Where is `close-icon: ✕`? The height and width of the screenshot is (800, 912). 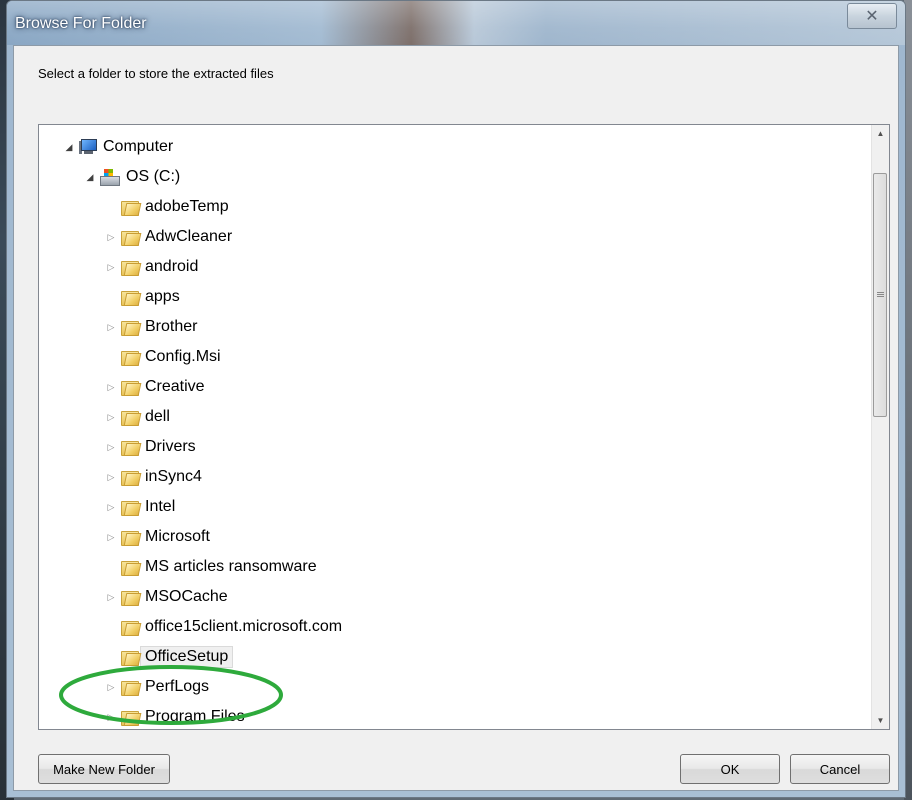 close-icon: ✕ is located at coordinates (872, 16).